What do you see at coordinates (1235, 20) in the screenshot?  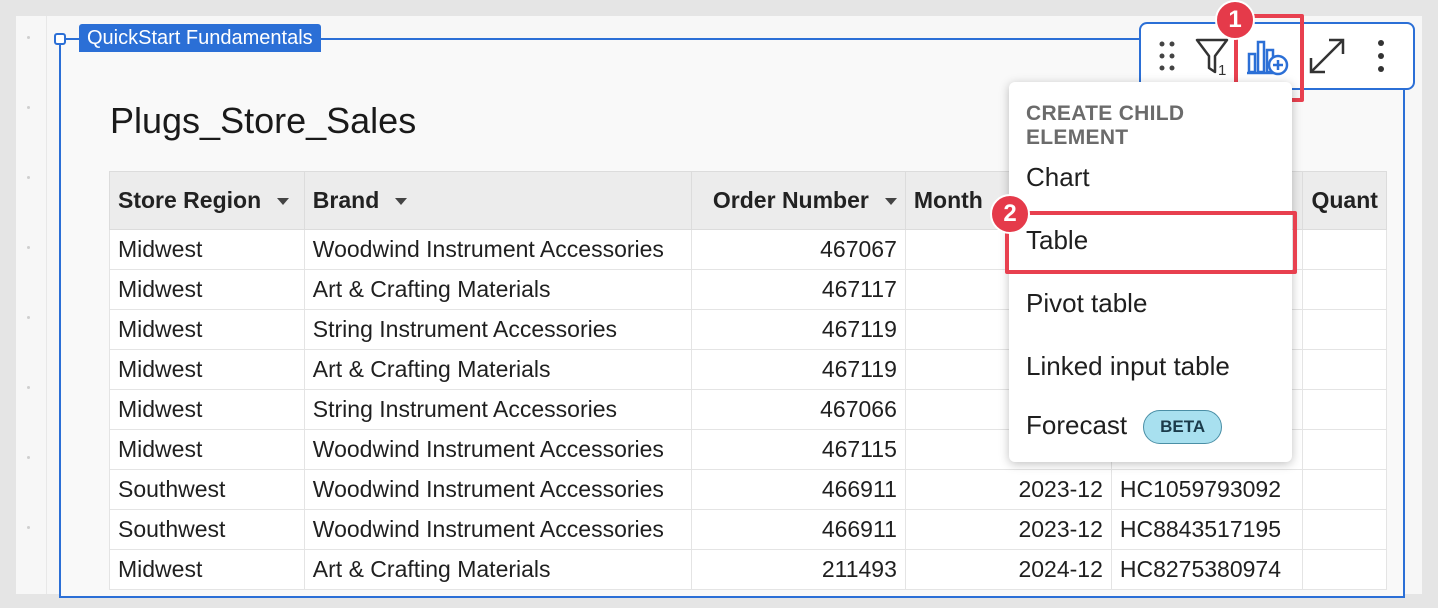 I see `step-badge-1: 1` at bounding box center [1235, 20].